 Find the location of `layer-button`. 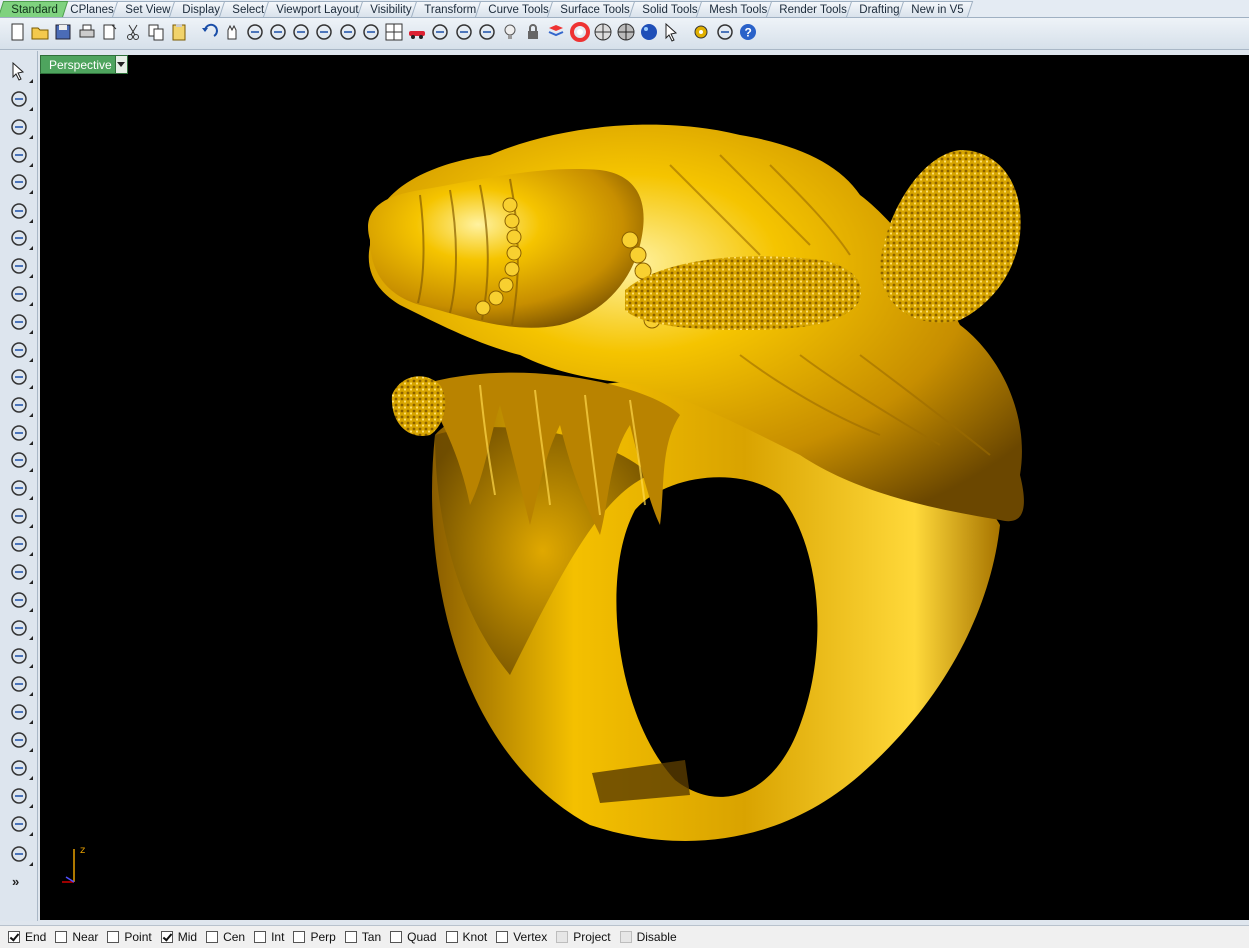

layer-button is located at coordinates (556, 34).